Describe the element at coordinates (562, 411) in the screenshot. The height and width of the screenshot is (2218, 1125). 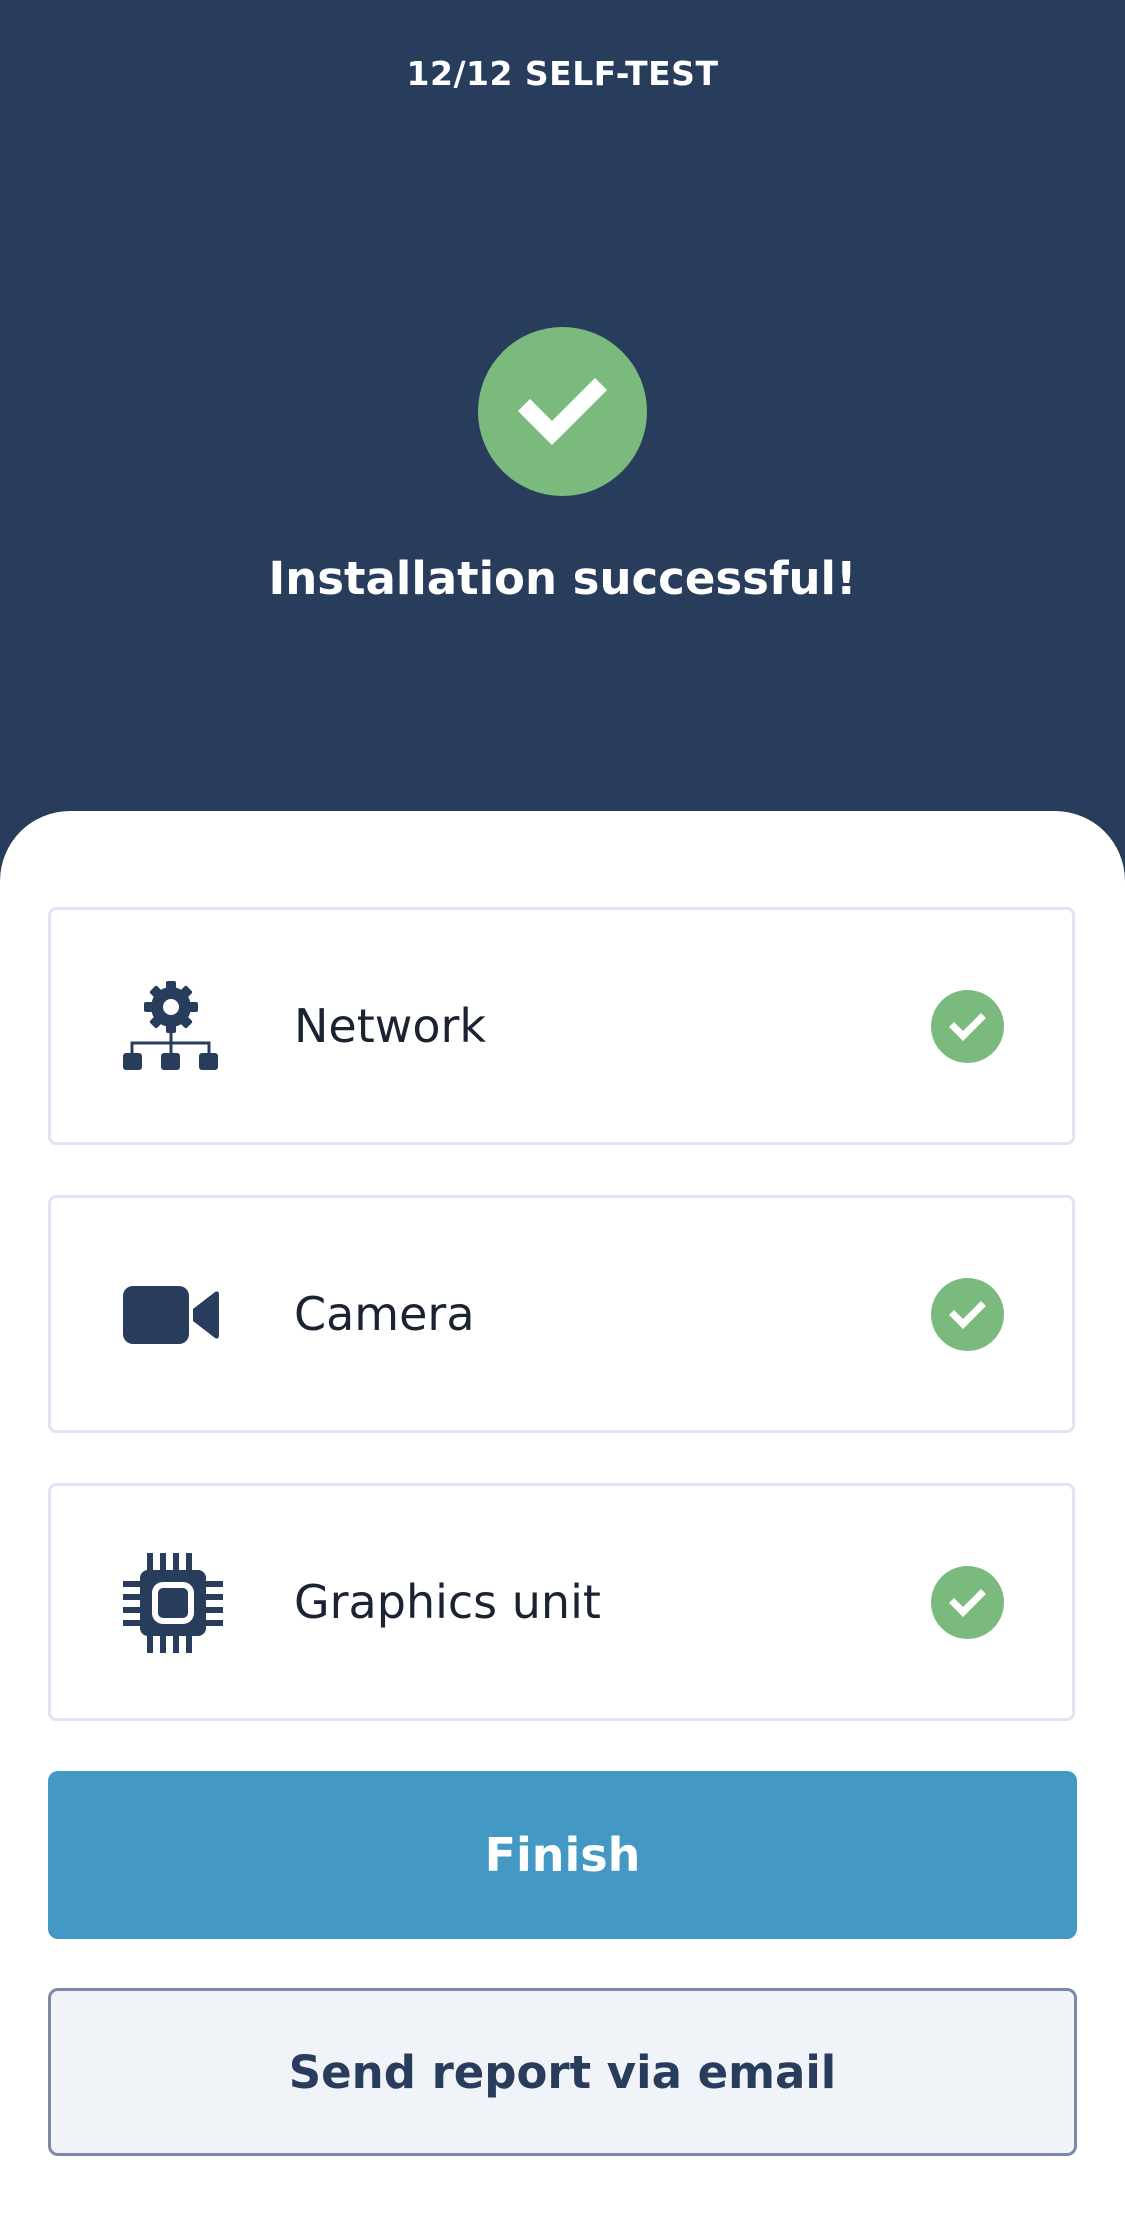
I see `check-icon` at that location.